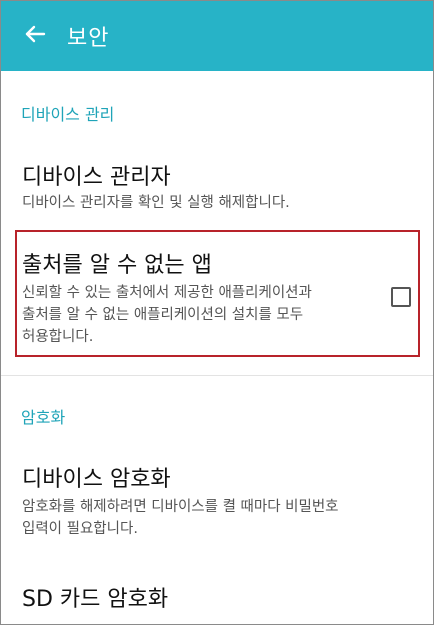  What do you see at coordinates (217, 596) in the screenshot?
I see `sd-card-encryption-item: SD 카드 암호화` at bounding box center [217, 596].